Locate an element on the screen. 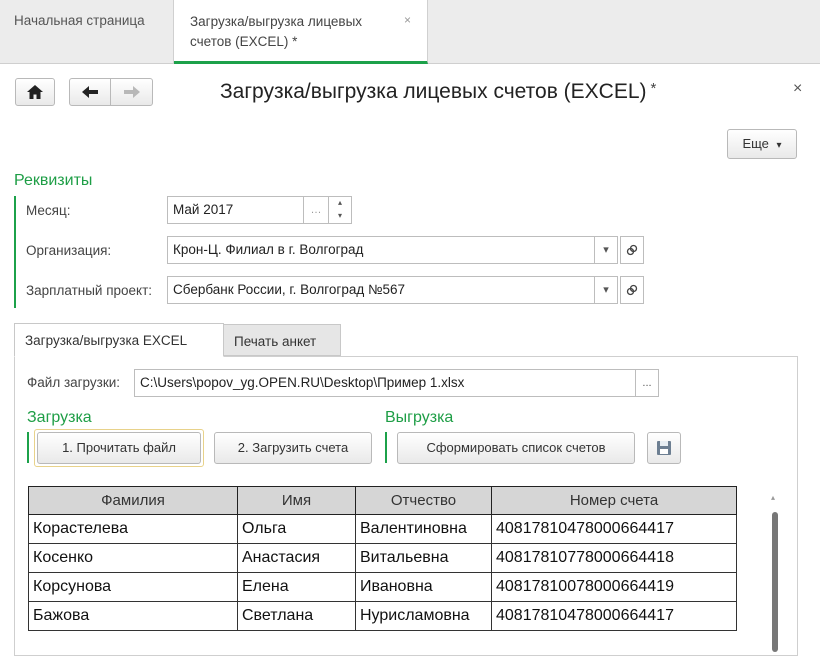 The width and height of the screenshot is (820, 656). organization-dropdown-button: ▾ is located at coordinates (606, 250).